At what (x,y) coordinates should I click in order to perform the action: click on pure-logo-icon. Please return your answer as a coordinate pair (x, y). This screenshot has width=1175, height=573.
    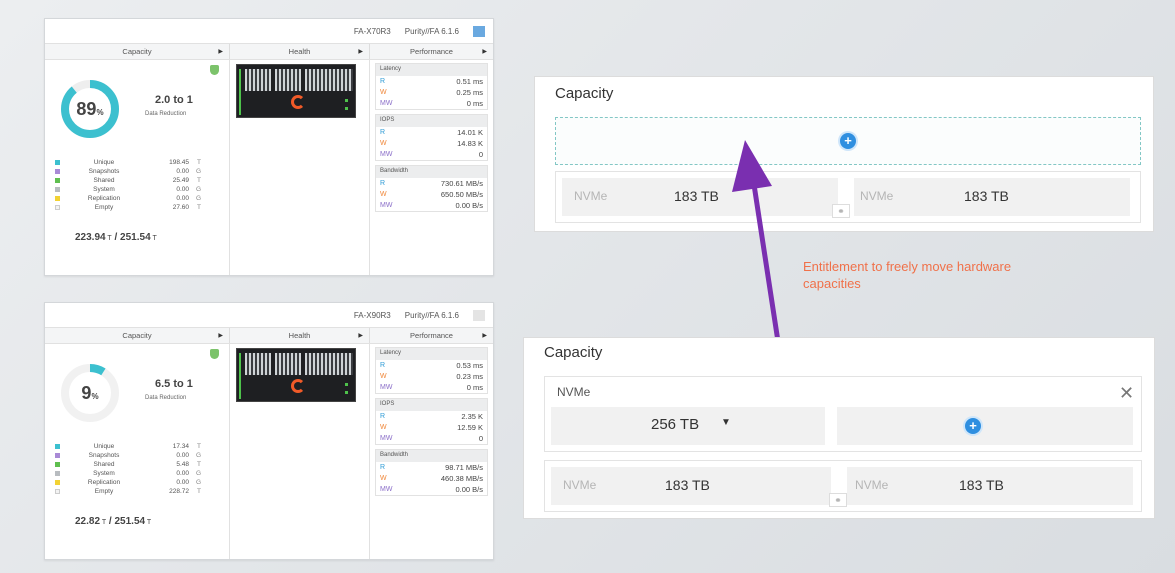
    Looking at the image, I should click on (298, 386).